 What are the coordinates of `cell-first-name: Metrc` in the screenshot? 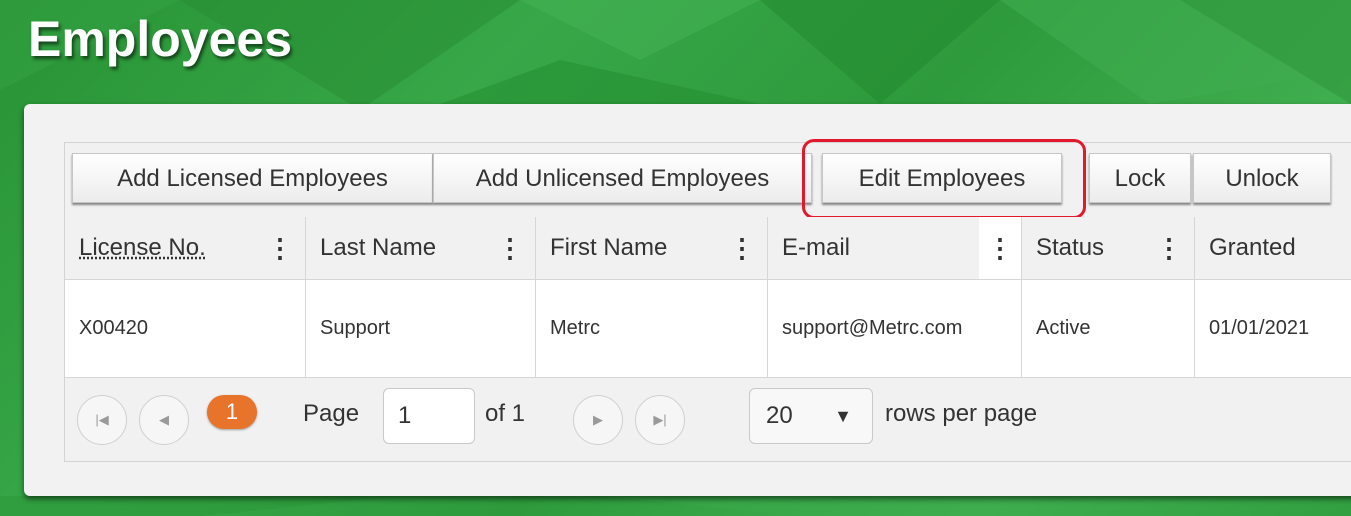 It's located at (652, 328).